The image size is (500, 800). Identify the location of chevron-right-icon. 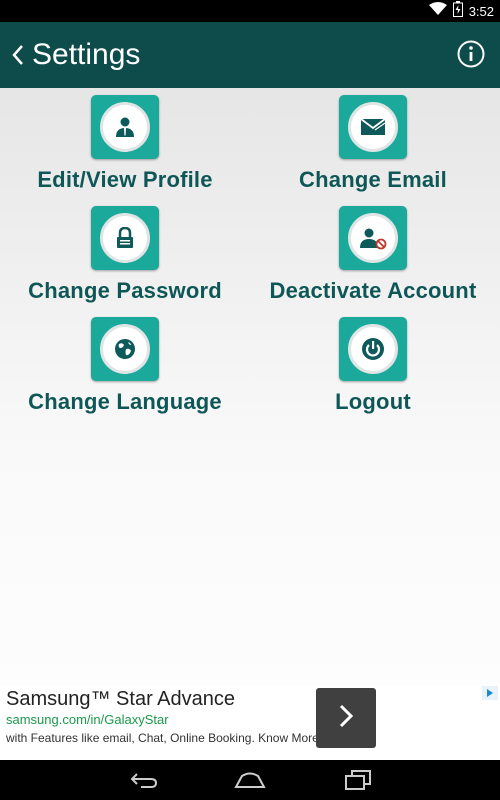
(346, 718).